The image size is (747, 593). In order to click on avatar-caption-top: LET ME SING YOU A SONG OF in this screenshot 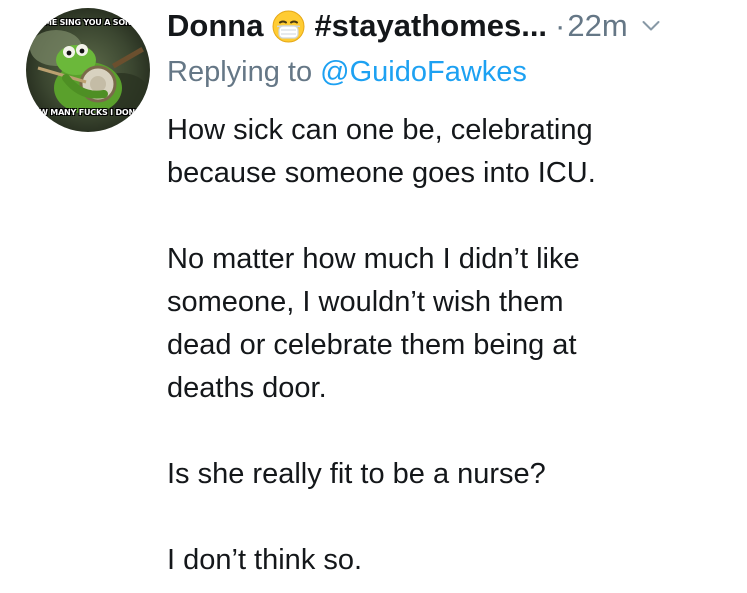, I will do `click(88, 22)`.